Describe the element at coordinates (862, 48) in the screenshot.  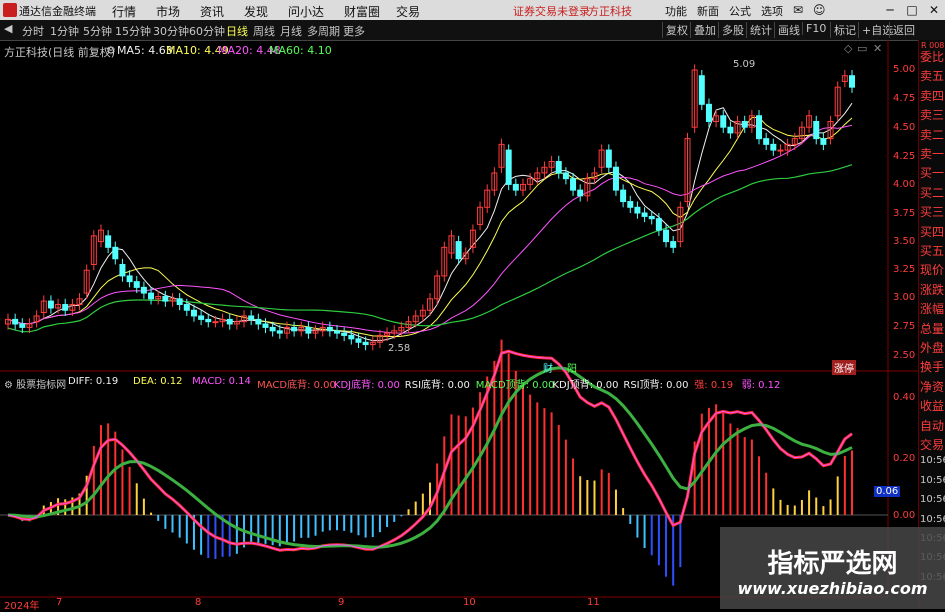
I see `zoom-icon: ▭` at that location.